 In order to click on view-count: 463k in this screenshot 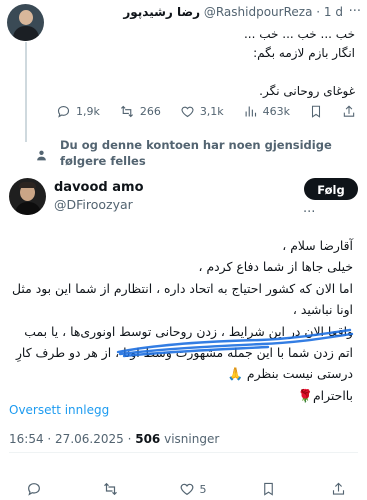, I will do `click(276, 111)`.